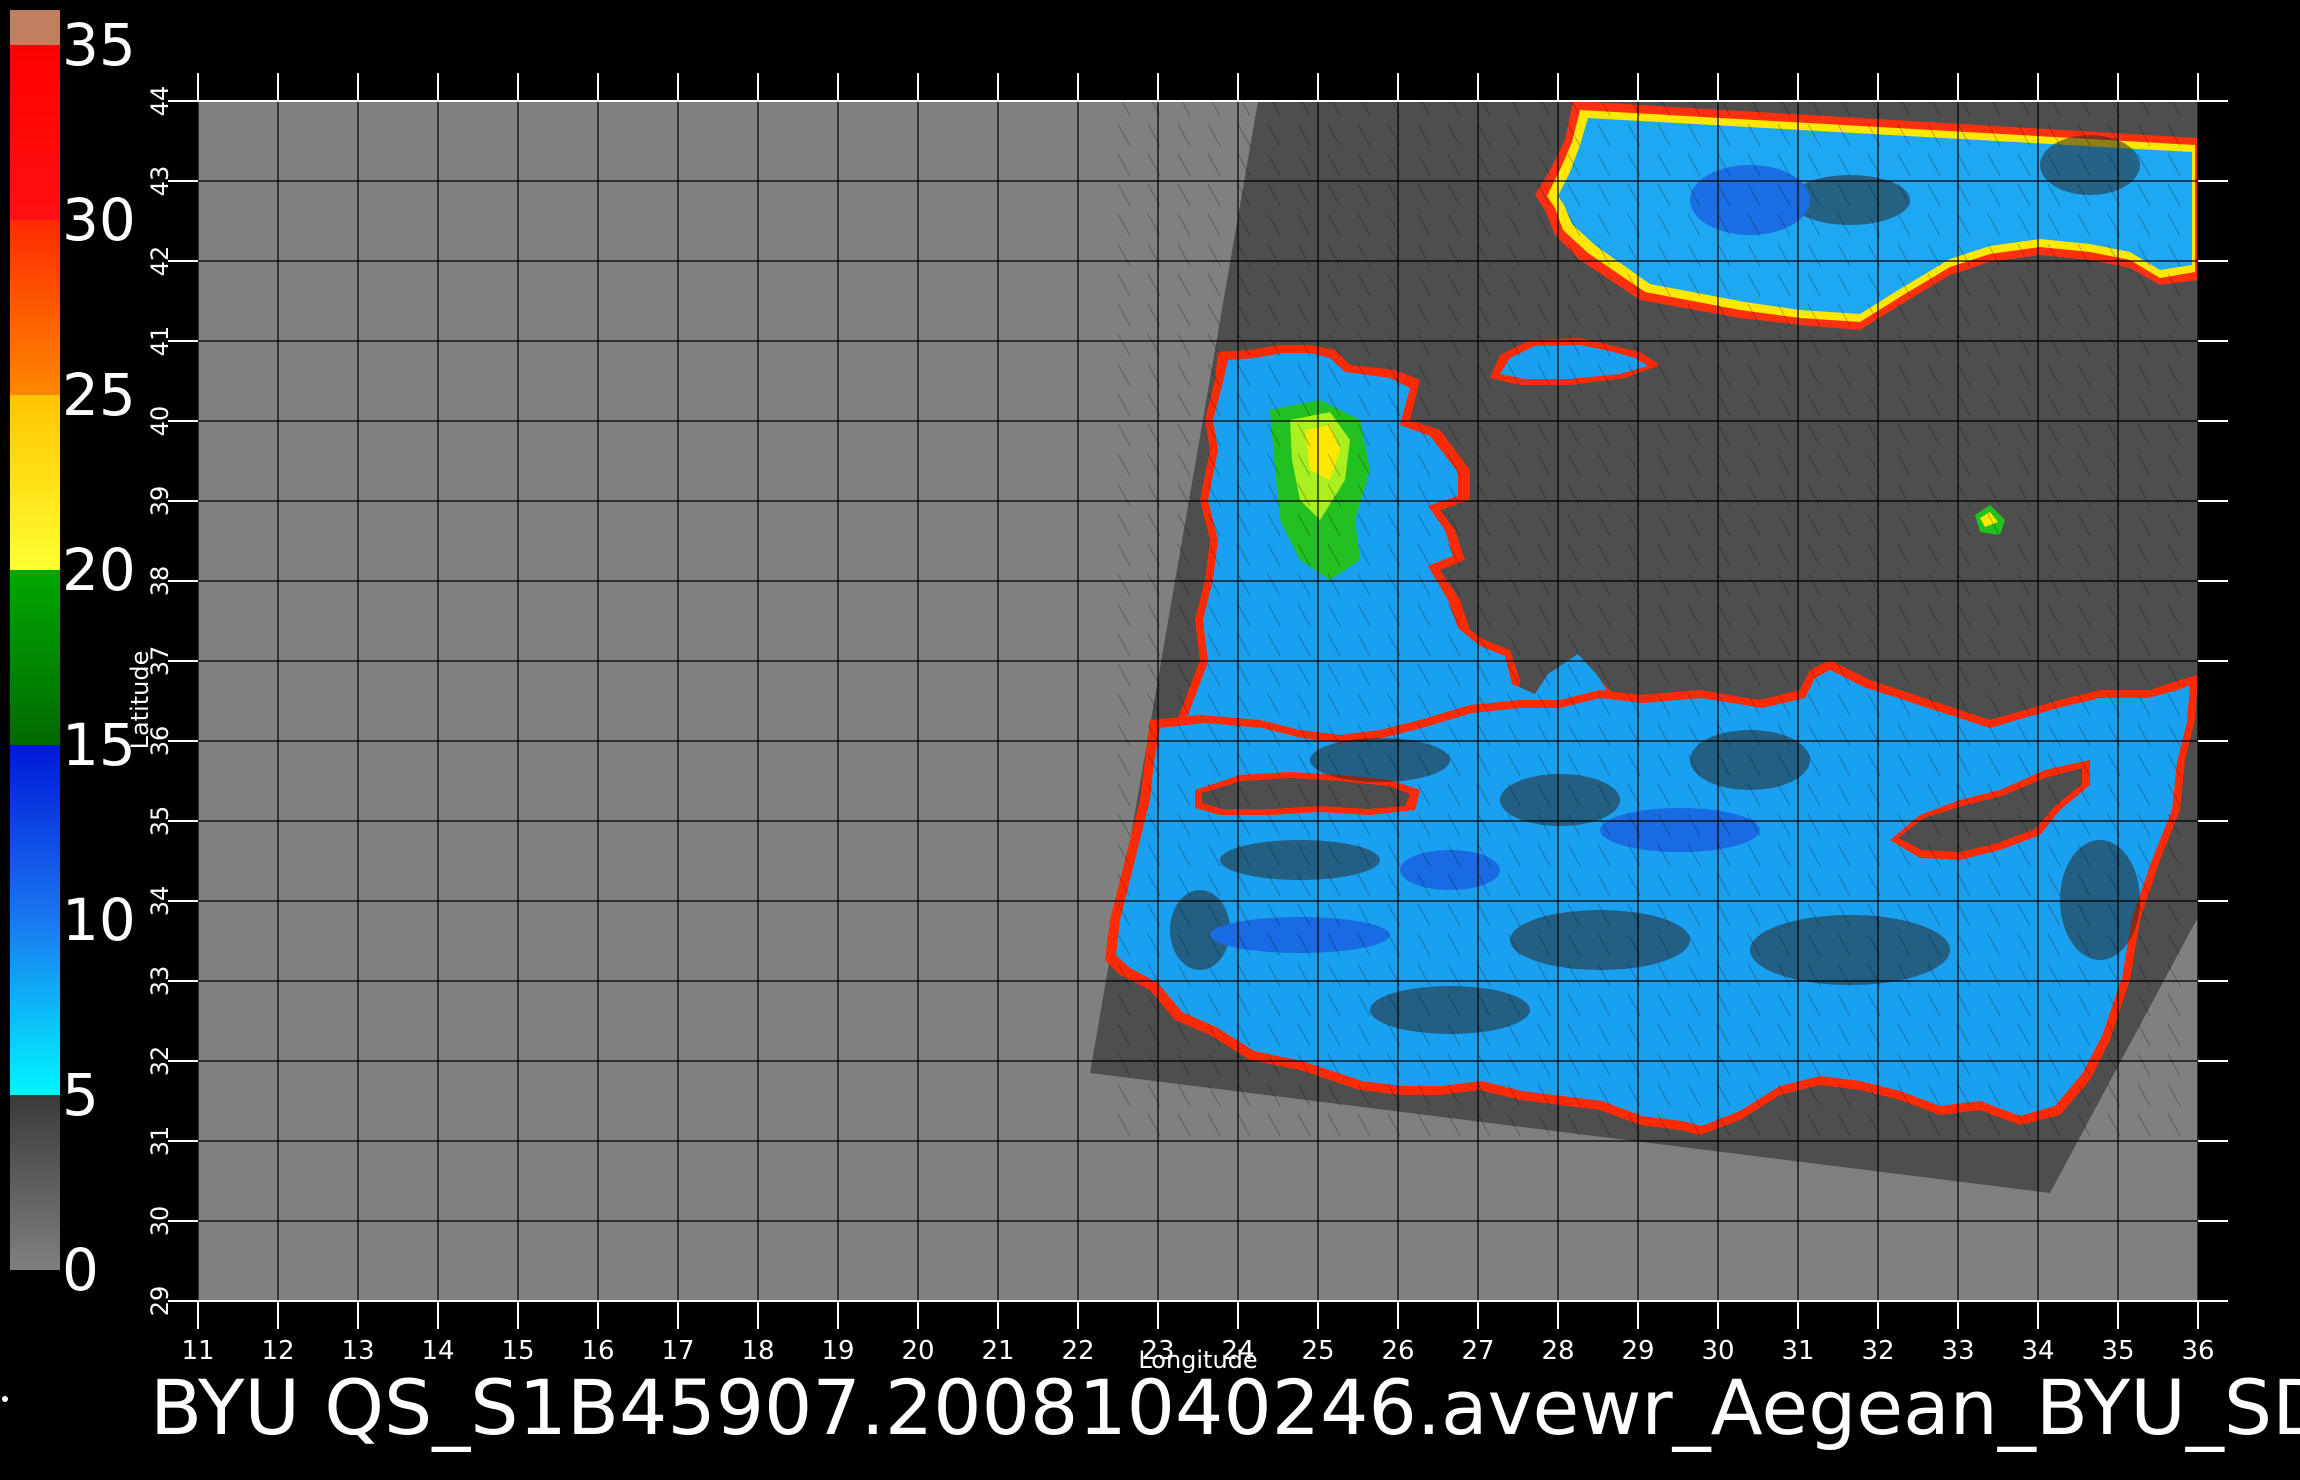 The height and width of the screenshot is (1480, 2300). Describe the element at coordinates (517, 1351) in the screenshot. I see `lon-tick-label: 15` at that location.